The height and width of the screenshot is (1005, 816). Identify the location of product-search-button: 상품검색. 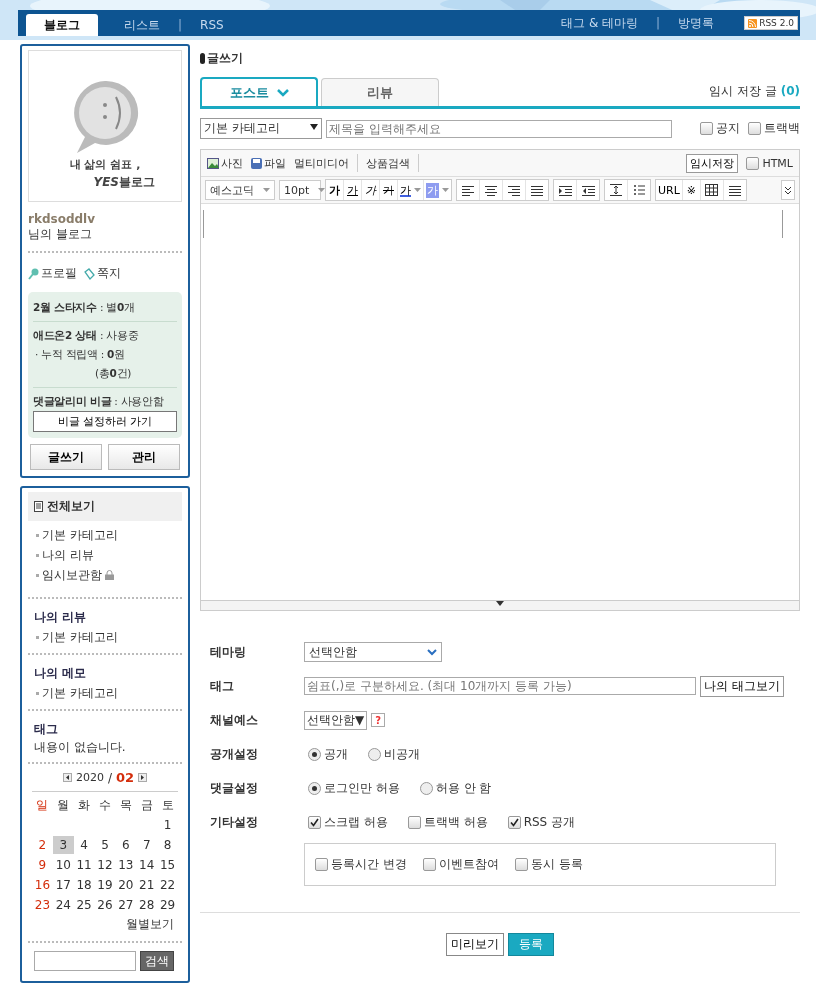
(388, 163).